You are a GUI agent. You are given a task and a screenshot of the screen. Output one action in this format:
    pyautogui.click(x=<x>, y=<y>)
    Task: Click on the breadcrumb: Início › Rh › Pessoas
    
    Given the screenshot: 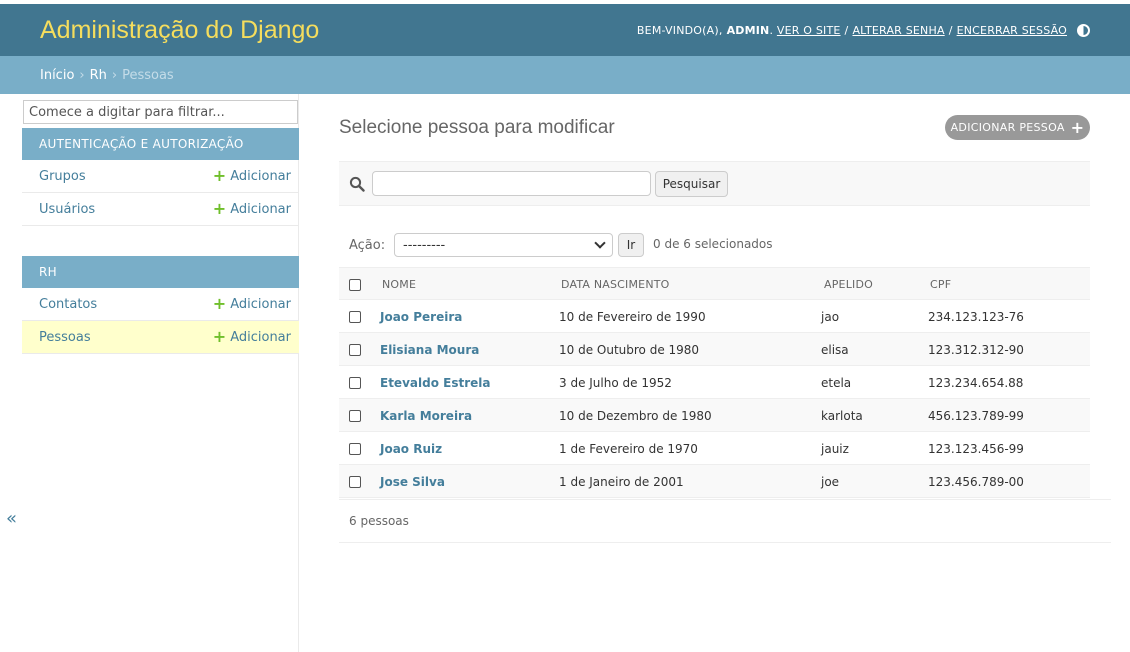 What is the action you would take?
    pyautogui.click(x=565, y=75)
    